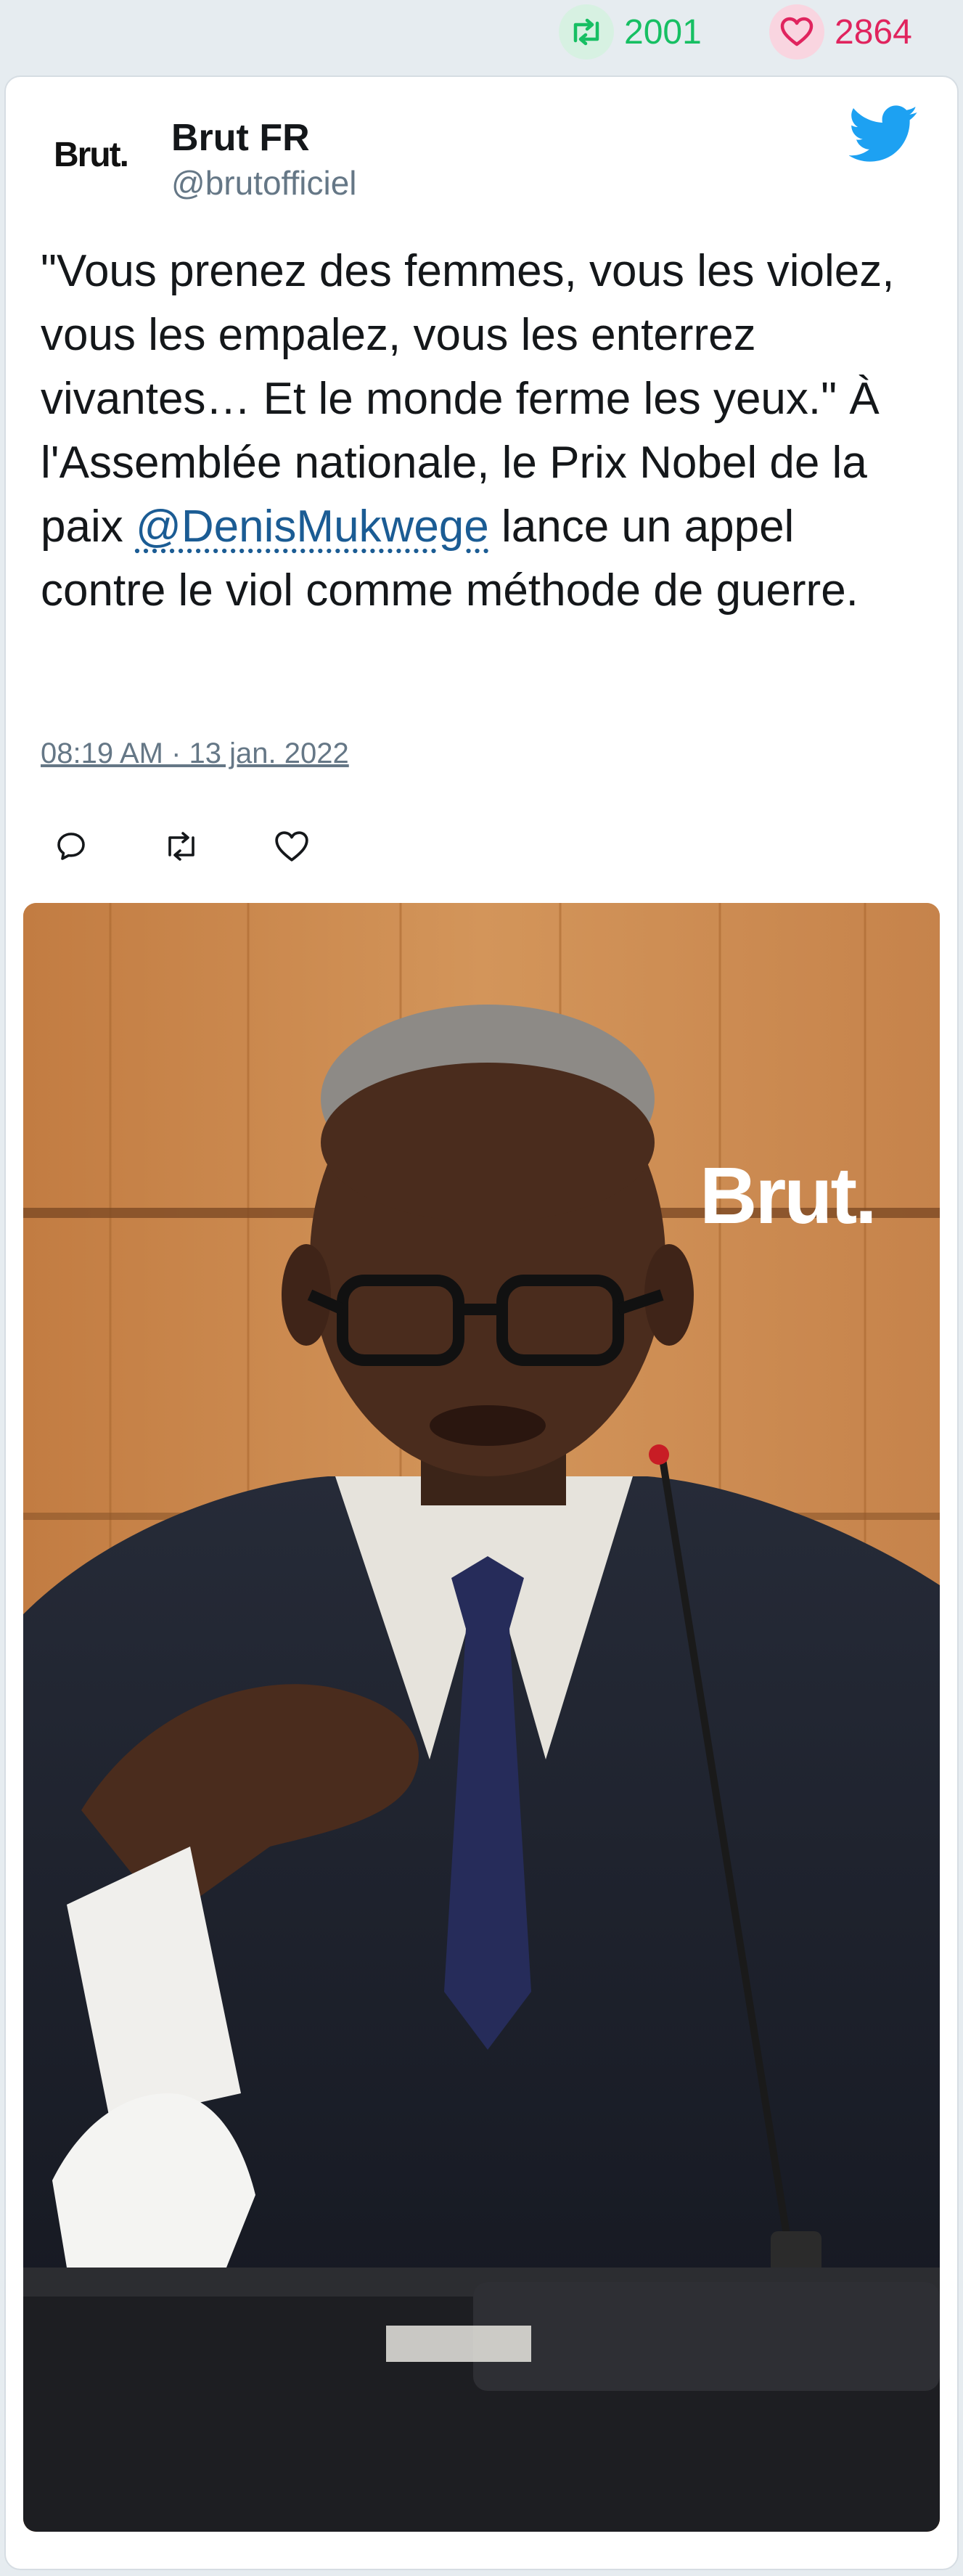  Describe the element at coordinates (481, 36) in the screenshot. I see `engagement-bar: 2001 2864` at that location.